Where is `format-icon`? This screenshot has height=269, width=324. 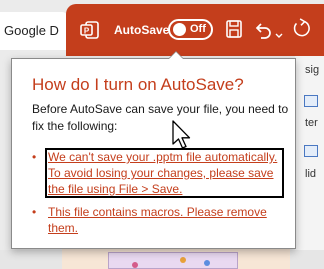
format-icon is located at coordinates (311, 151).